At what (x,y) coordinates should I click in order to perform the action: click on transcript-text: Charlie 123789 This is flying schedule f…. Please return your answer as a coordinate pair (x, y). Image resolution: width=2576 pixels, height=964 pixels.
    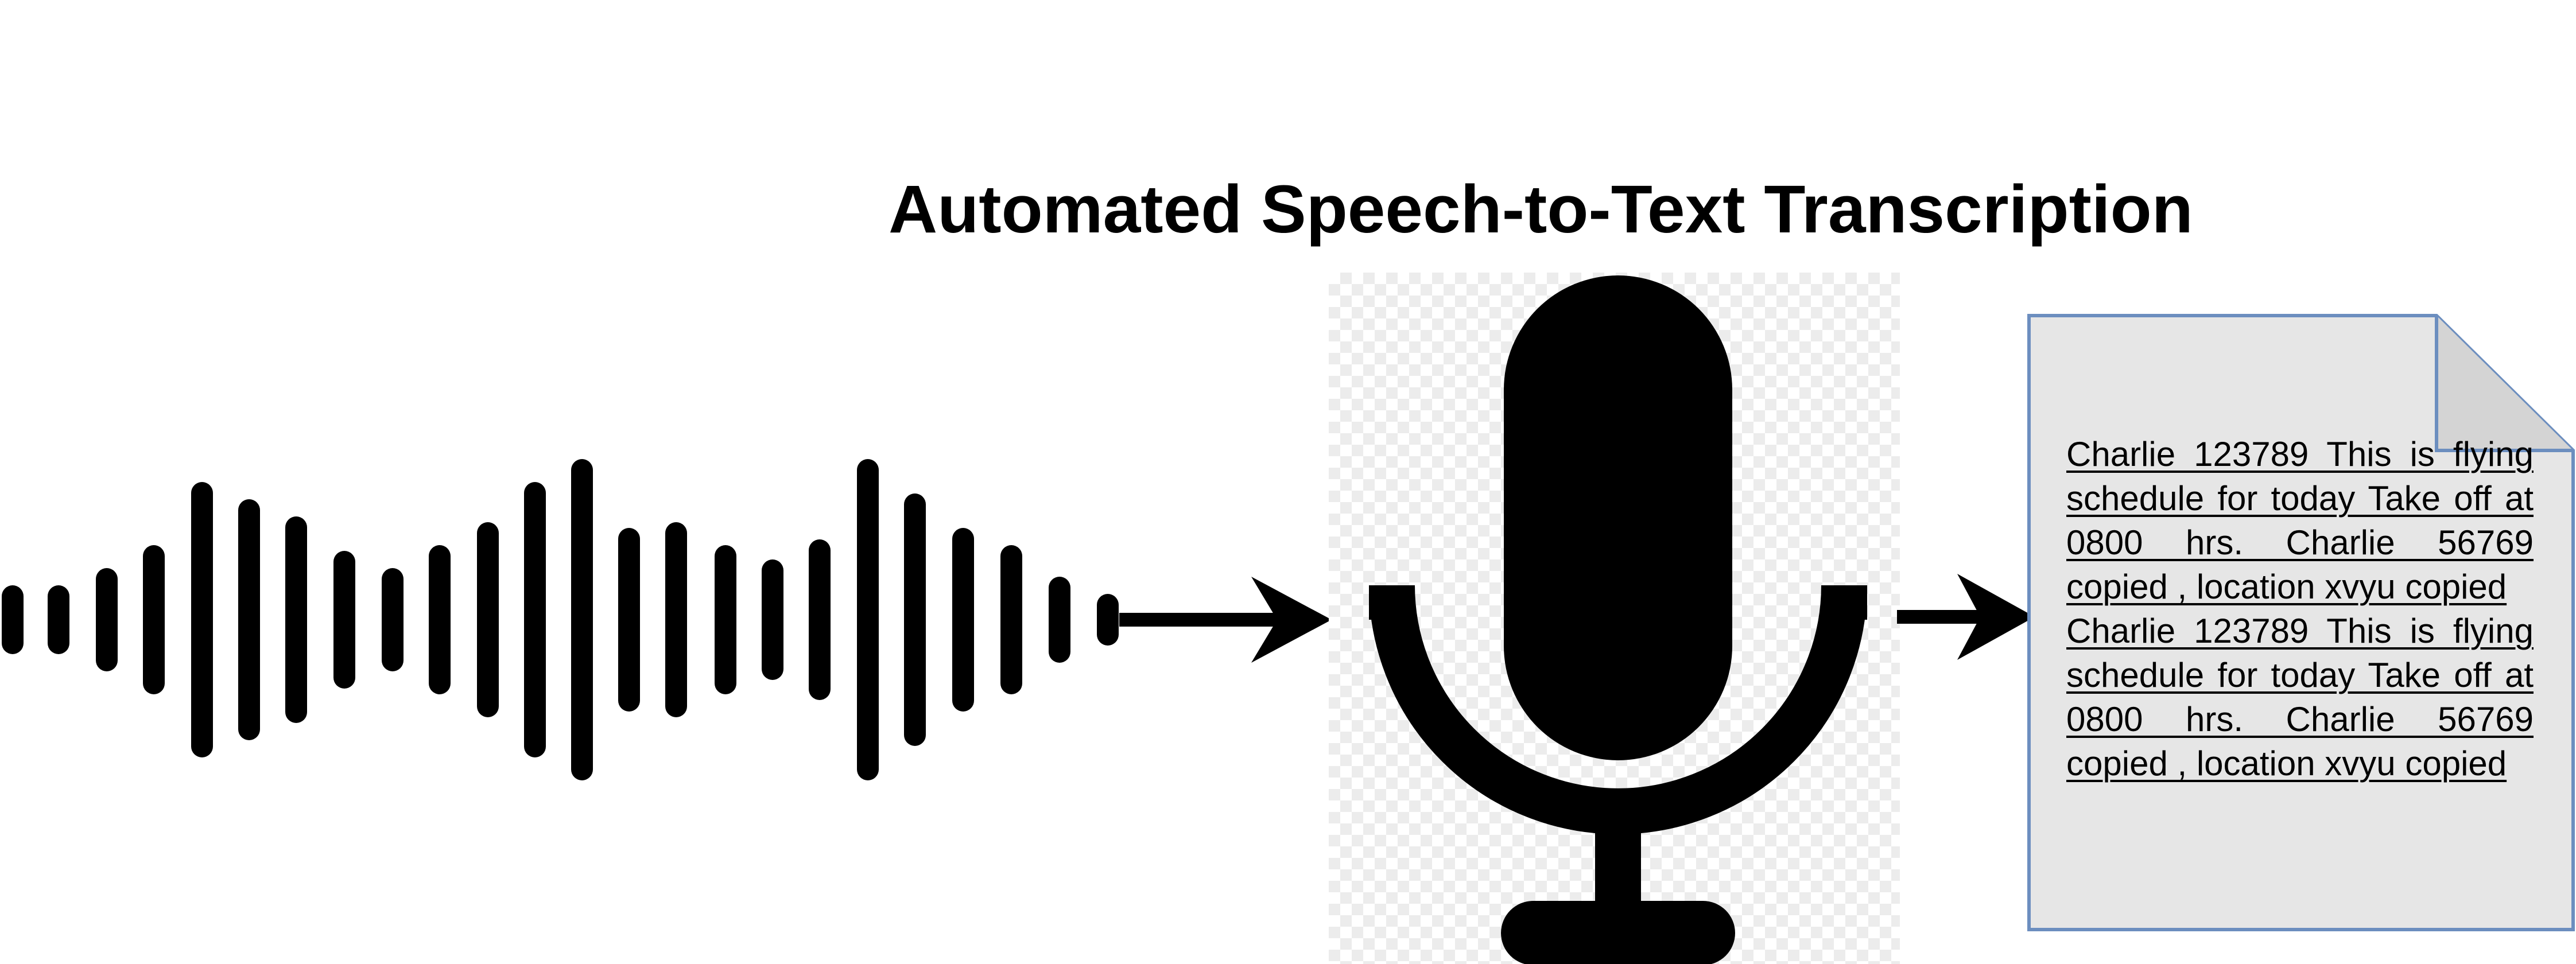
    Looking at the image, I should click on (2300, 609).